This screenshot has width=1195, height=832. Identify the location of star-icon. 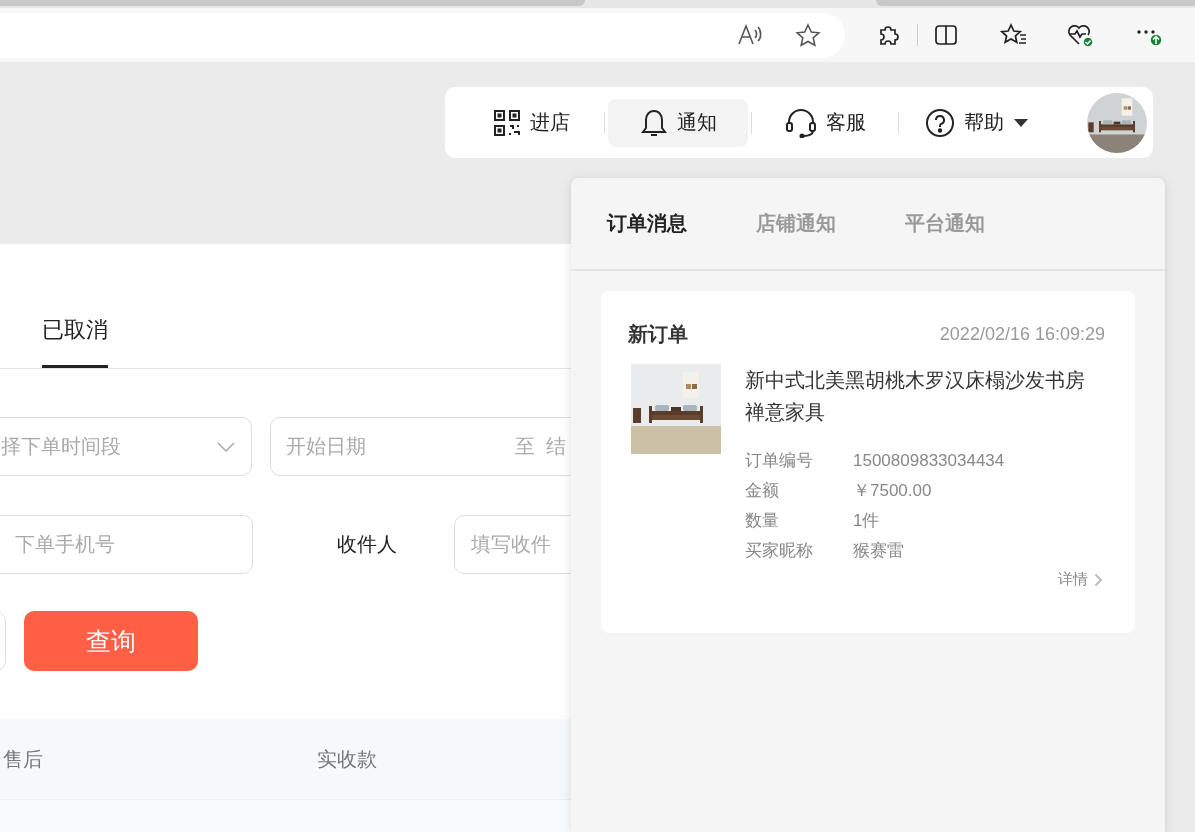
(808, 35).